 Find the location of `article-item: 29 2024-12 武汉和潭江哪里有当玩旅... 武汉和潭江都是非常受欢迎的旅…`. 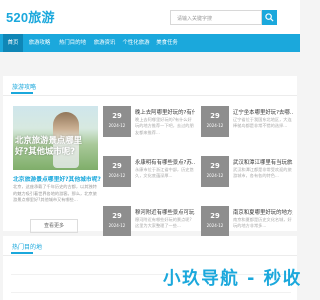

article-item: 29 2024-12 武汉和潭江哪里有当玩旅... 武汉和潭江都是非常受欢迎的旅… is located at coordinates (247, 177).